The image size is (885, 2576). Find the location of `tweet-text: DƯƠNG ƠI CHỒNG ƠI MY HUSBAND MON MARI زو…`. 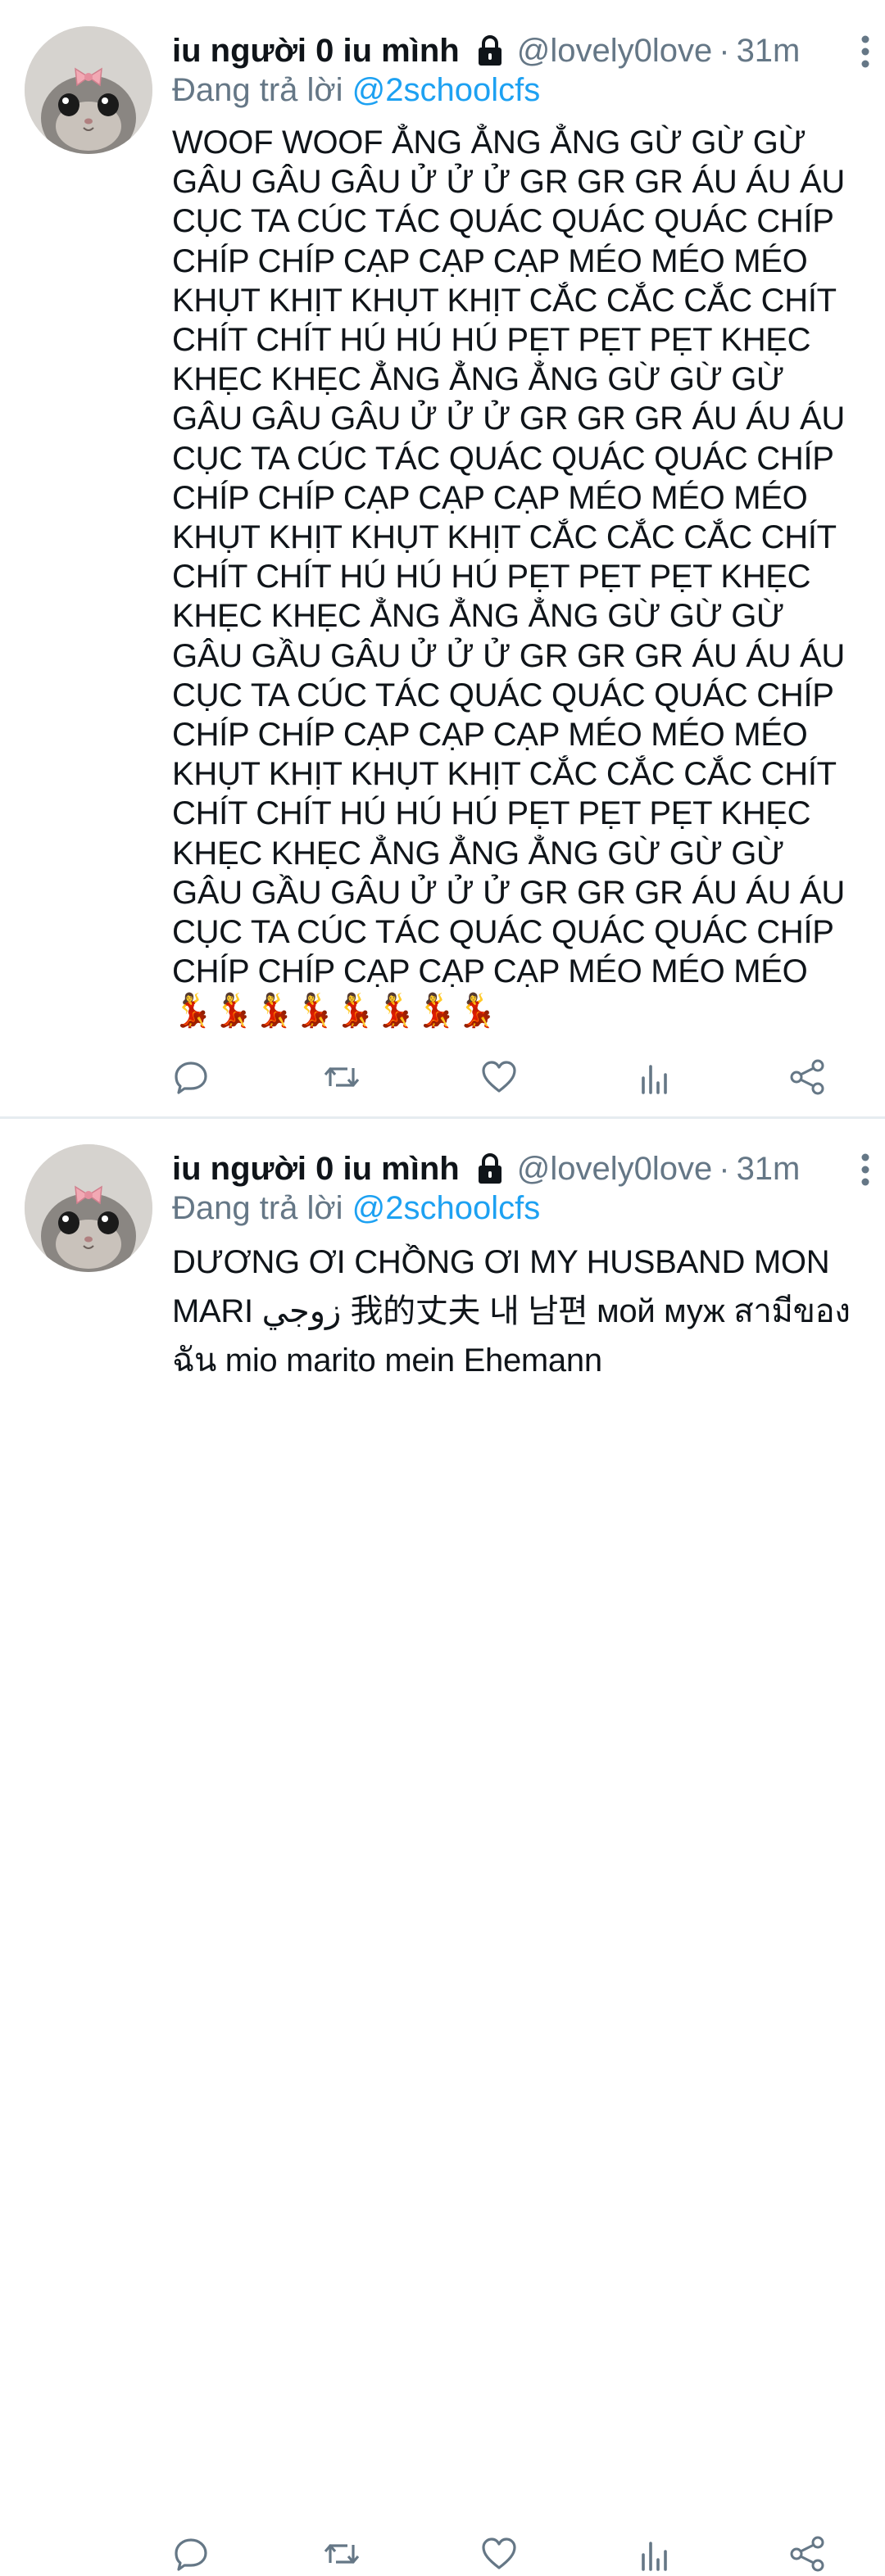

tweet-text: DƯƠNG ƠI CHỒNG ƠI MY HUSBAND MON MARI زو… is located at coordinates (511, 1311).